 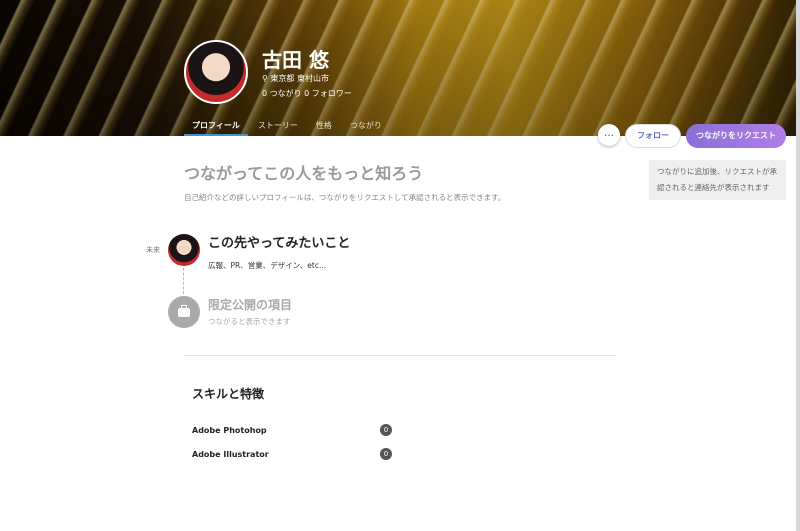 I want to click on skill-row: Adobe Illustrator 0, so click(x=292, y=456).